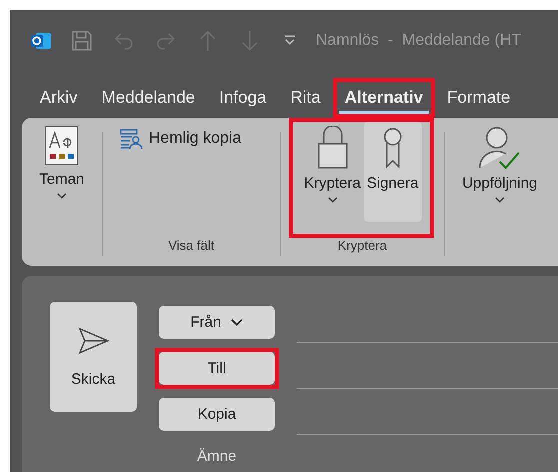  Describe the element at coordinates (41, 41) in the screenshot. I see `outlook-logo-icon` at that location.